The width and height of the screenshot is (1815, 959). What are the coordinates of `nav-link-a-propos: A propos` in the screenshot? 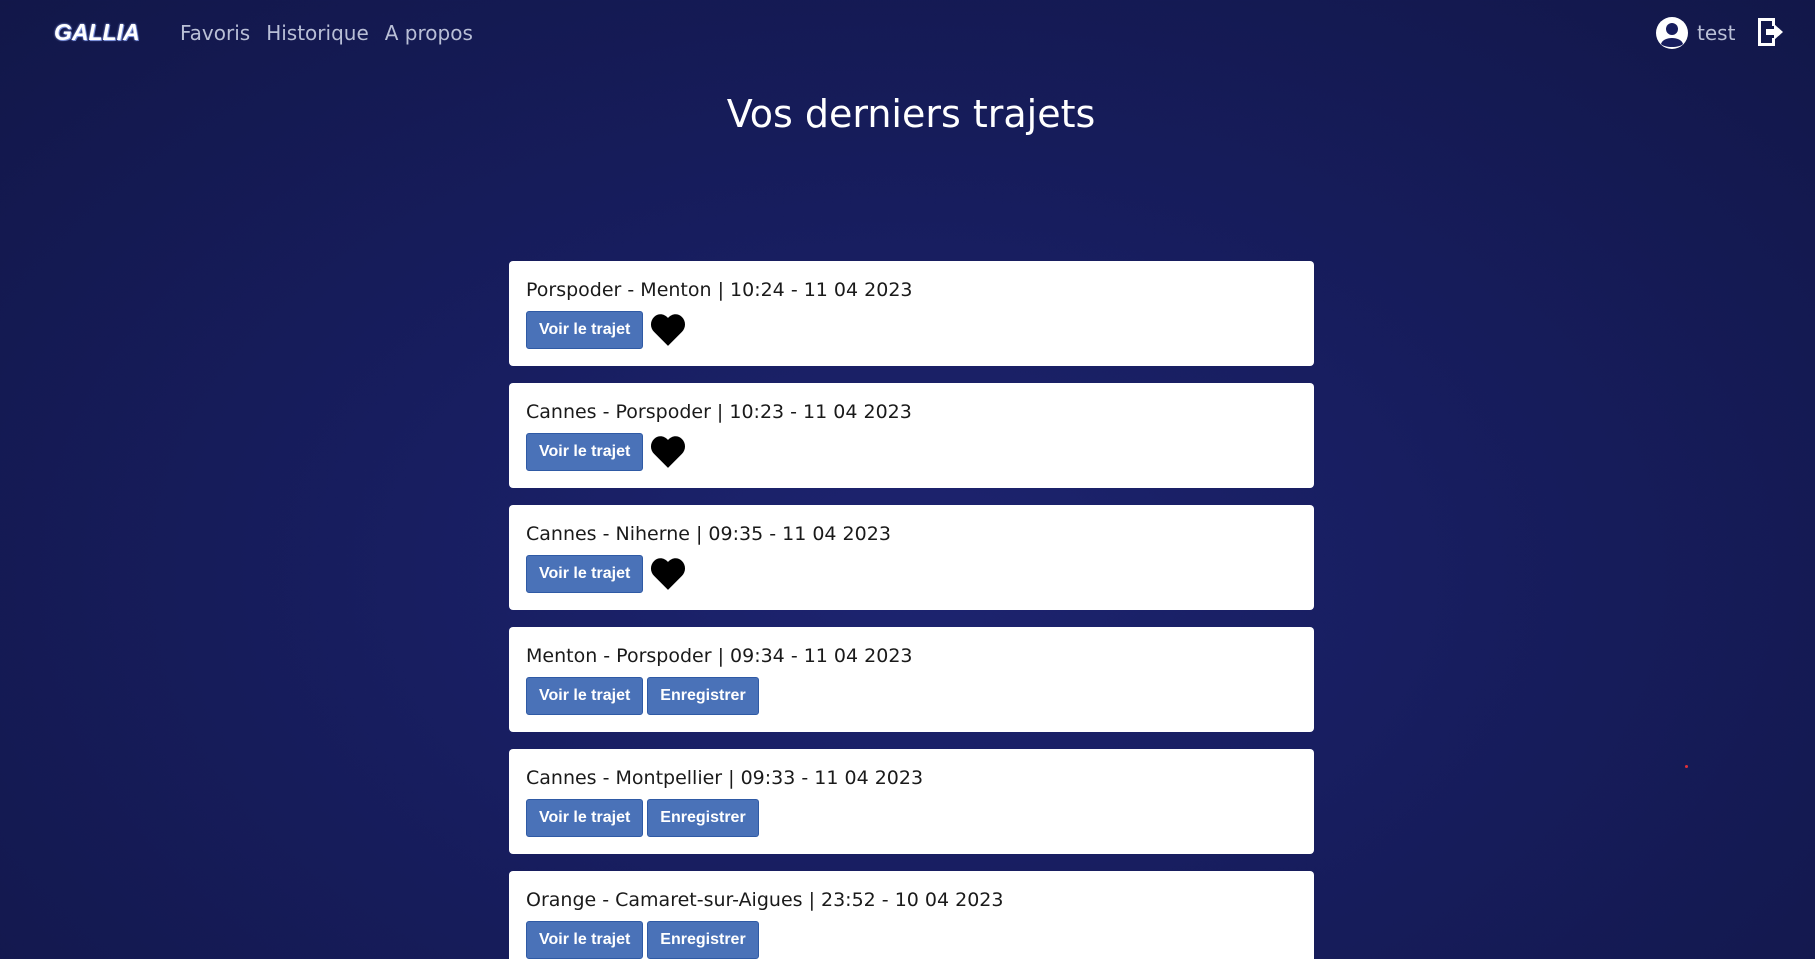 It's located at (429, 33).